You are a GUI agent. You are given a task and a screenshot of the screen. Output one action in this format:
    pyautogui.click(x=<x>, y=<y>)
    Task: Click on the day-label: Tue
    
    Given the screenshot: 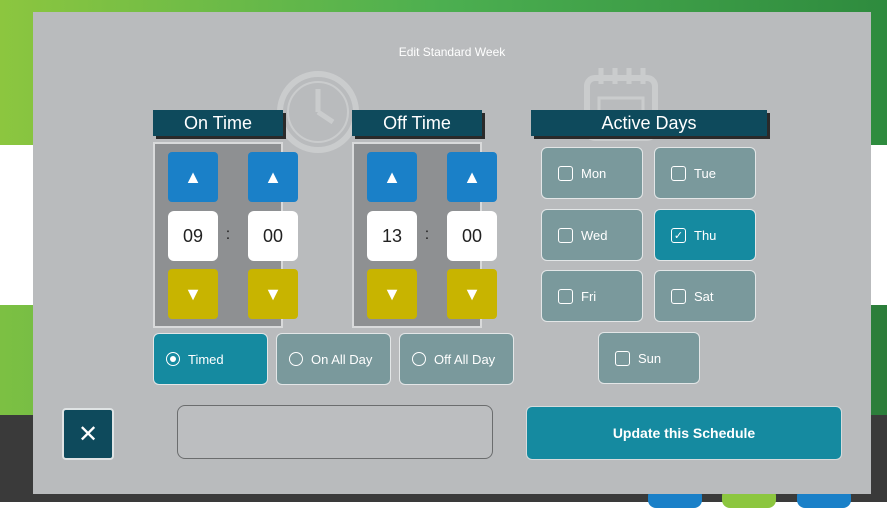 What is the action you would take?
    pyautogui.click(x=705, y=173)
    